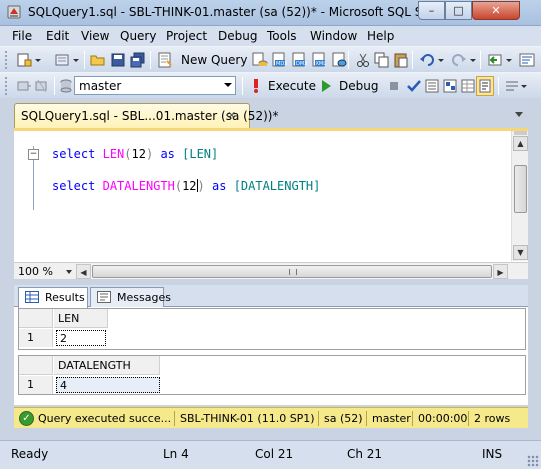  Describe the element at coordinates (520, 143) in the screenshot. I see `scroll-up-icon: ▲` at that location.